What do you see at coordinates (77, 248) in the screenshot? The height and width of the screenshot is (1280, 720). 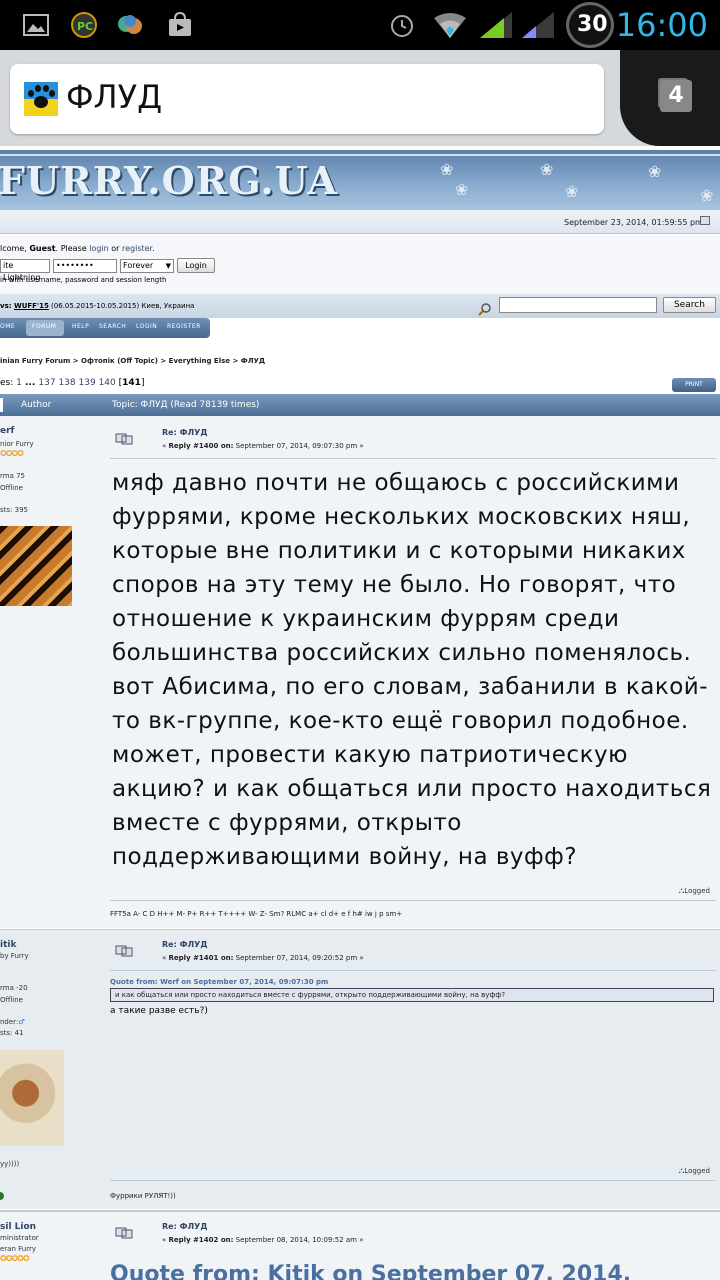 I see `welcome-text: lcome, Guest. Please login or register.` at bounding box center [77, 248].